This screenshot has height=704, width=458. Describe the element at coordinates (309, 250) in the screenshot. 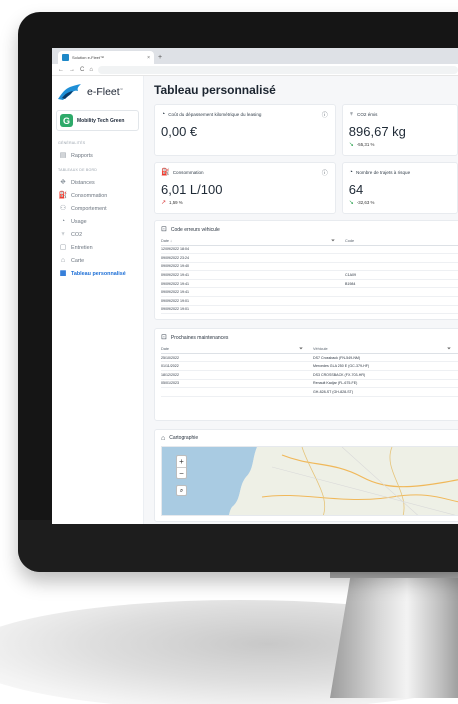

I see `table-row: 12/09/2022 18:04` at that location.